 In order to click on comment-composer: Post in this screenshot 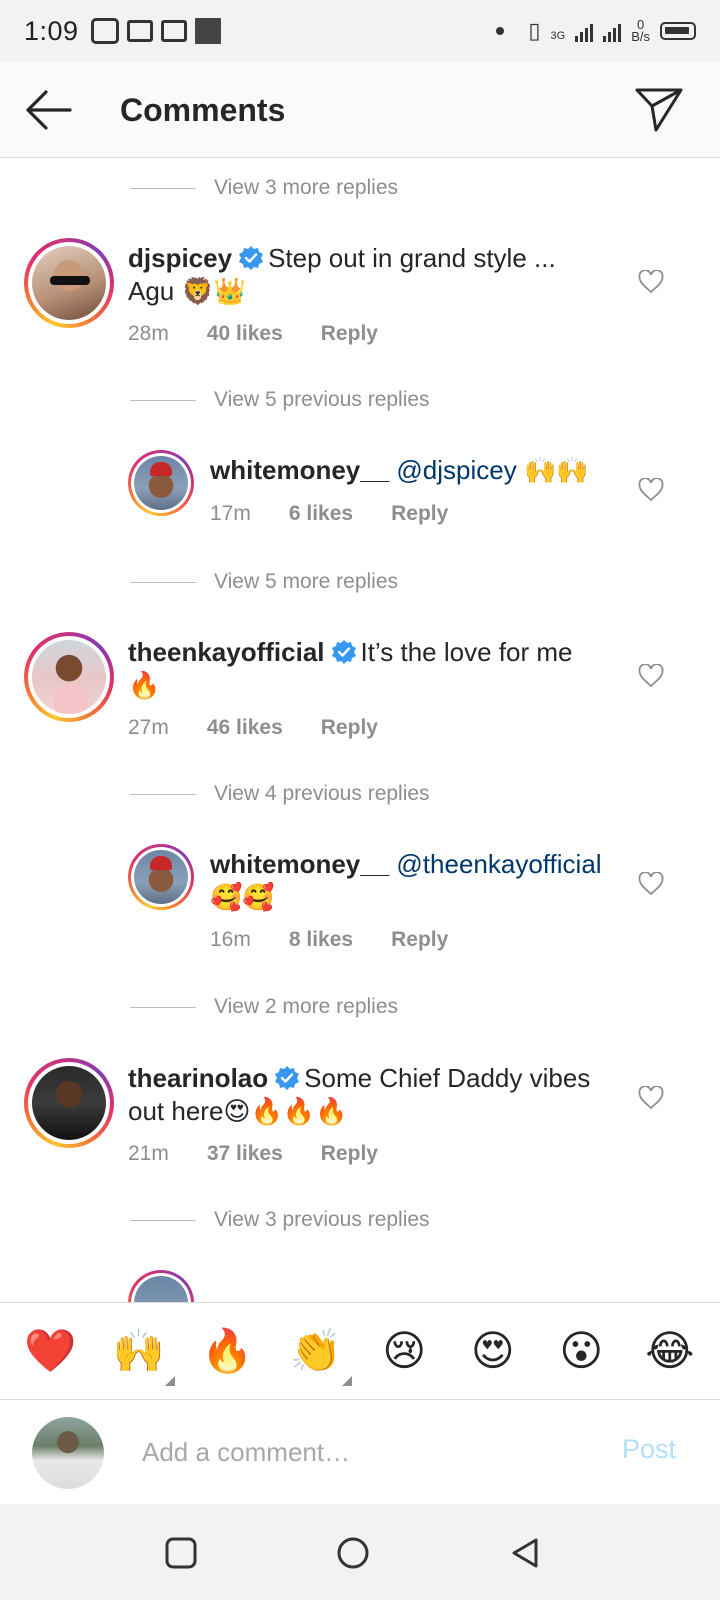, I will do `click(360, 1452)`.